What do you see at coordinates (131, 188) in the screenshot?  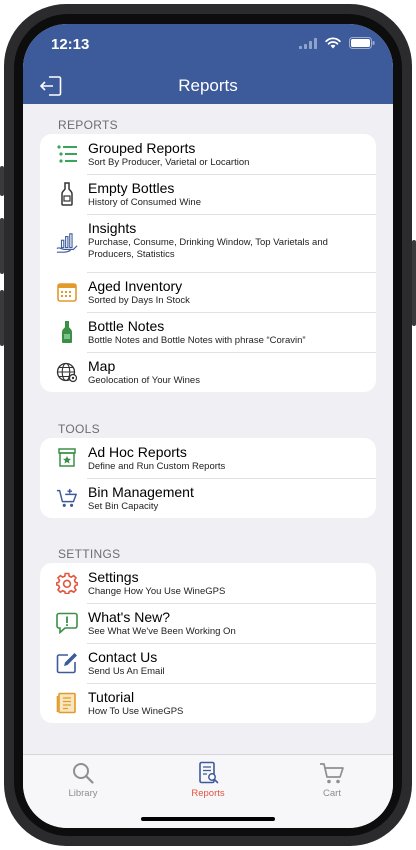 I see `item-title: Empty Bottles` at bounding box center [131, 188].